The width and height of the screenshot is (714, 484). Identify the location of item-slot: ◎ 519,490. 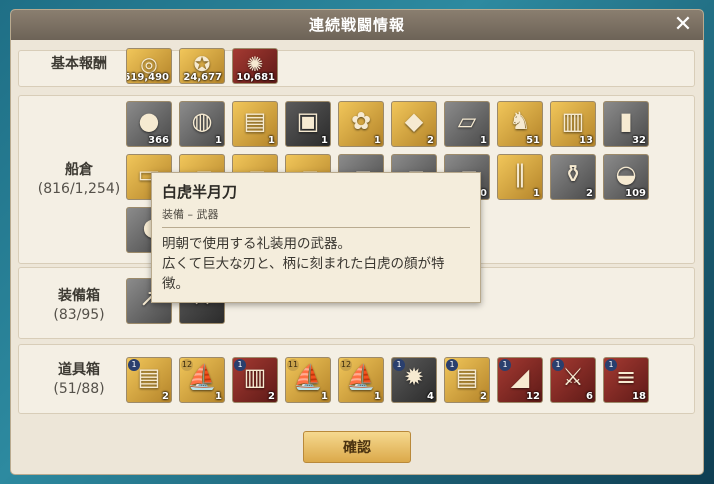
(149, 66).